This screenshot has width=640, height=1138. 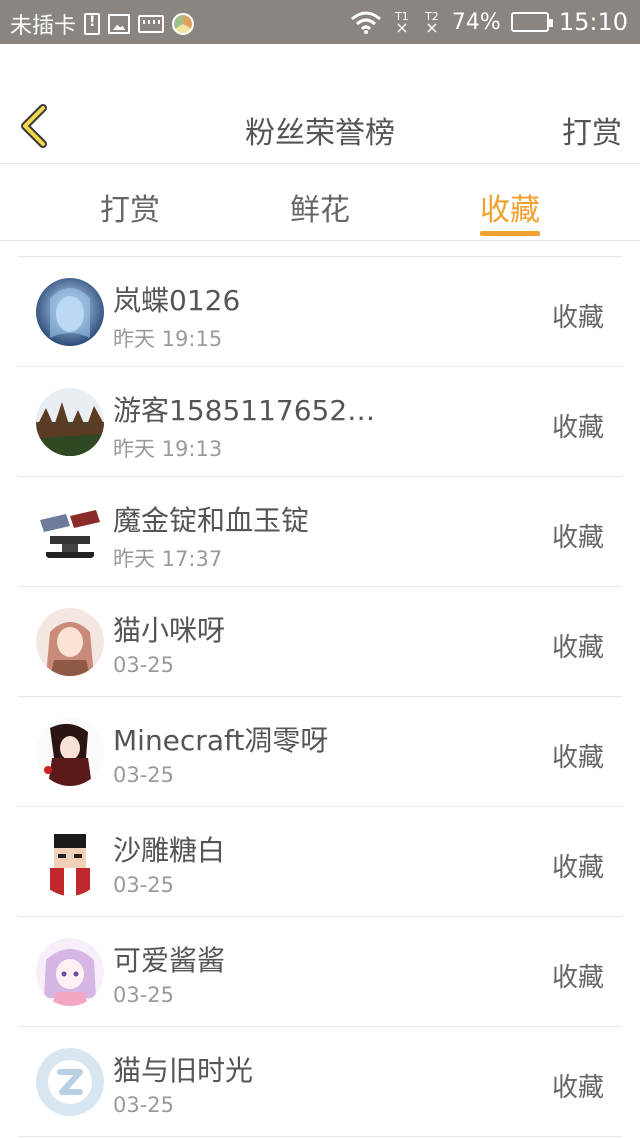 What do you see at coordinates (92, 24) in the screenshot?
I see `sim-warning-icon` at bounding box center [92, 24].